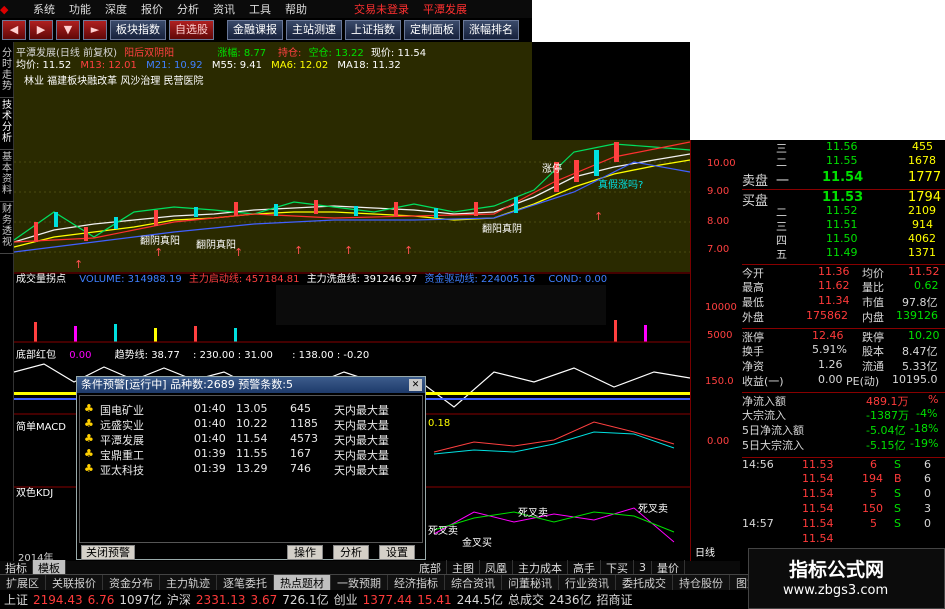 This screenshot has width=945, height=609. What do you see at coordinates (188, 9) in the screenshot?
I see `menu-analysis: 分析` at bounding box center [188, 9].